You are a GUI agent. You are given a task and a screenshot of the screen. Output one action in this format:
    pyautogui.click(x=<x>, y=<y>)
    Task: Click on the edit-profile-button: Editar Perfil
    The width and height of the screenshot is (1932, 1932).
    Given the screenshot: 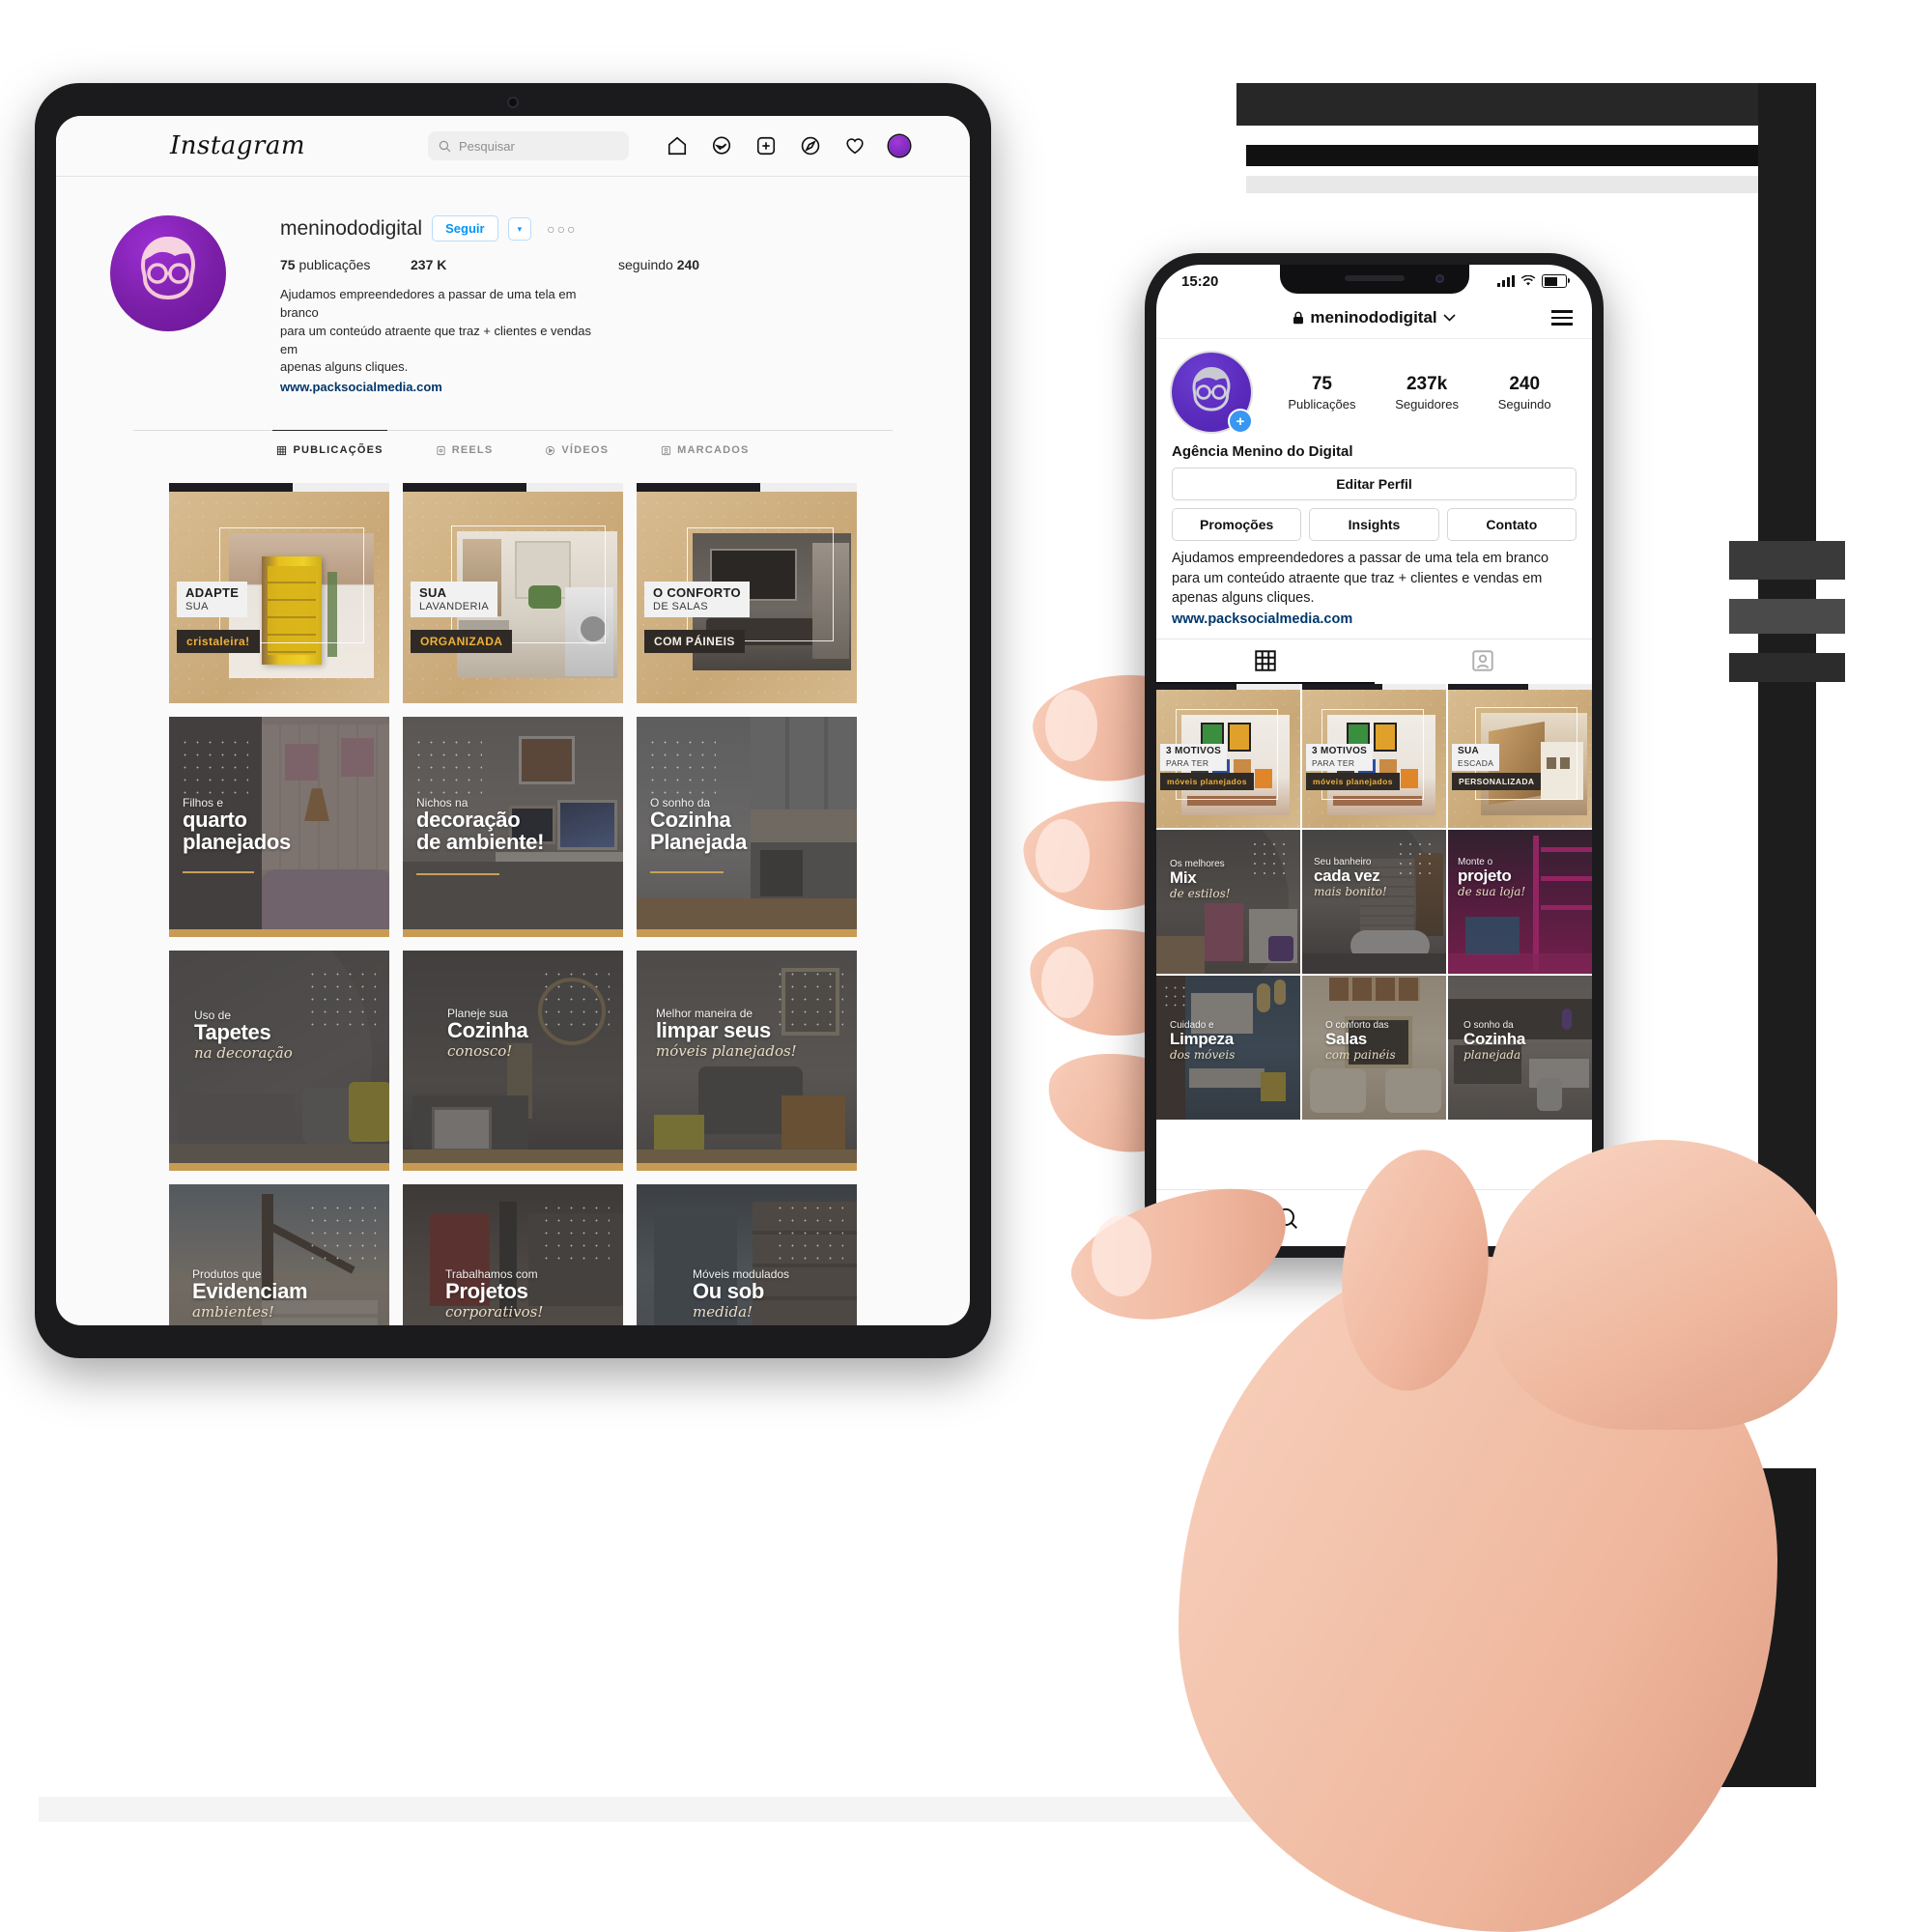 What is the action you would take?
    pyautogui.click(x=1374, y=484)
    